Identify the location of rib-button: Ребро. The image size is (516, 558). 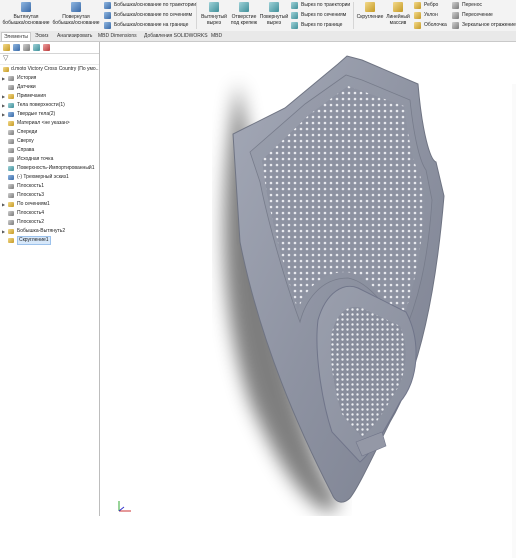
(426, 5).